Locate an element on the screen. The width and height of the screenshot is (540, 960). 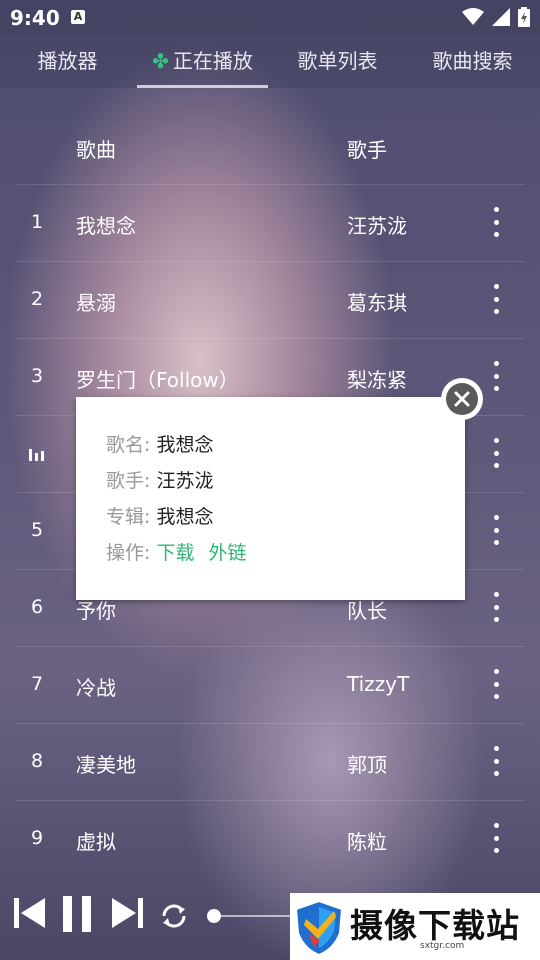
battery-icon is located at coordinates (524, 17).